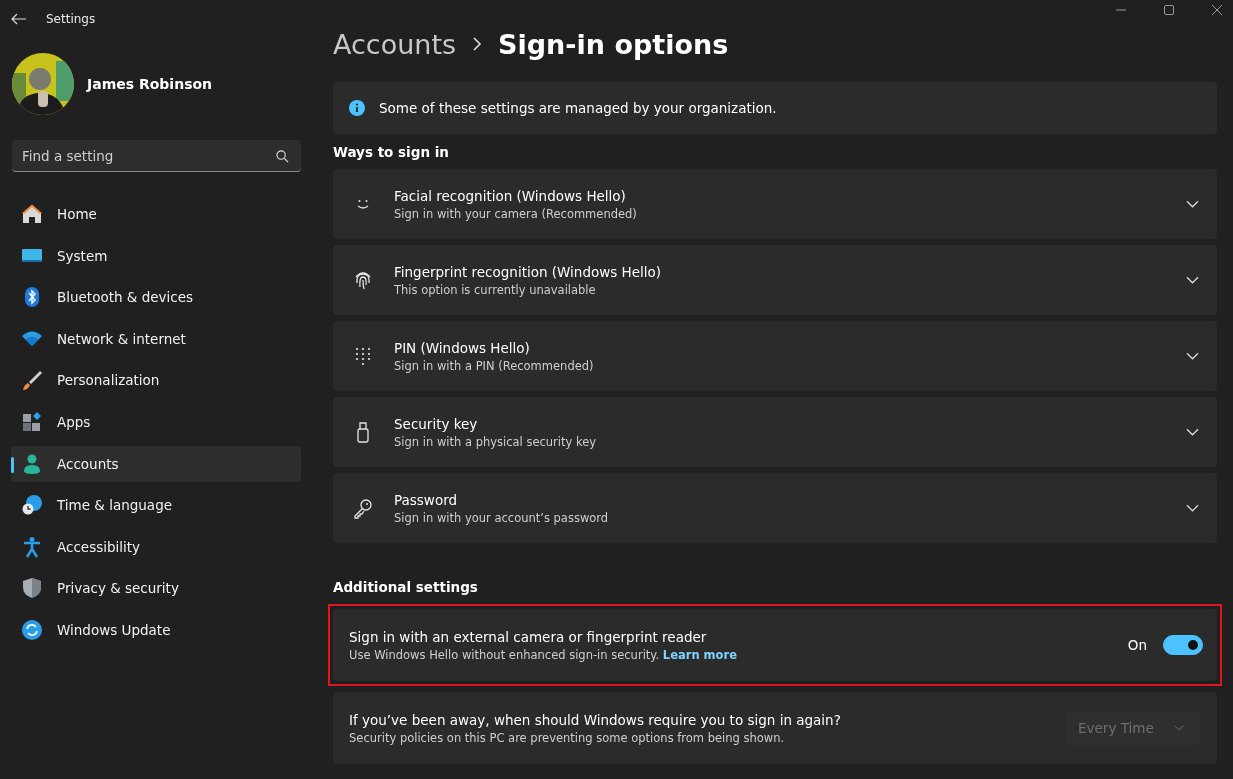  I want to click on banner-text: Some of these settings are managed by your organization., so click(578, 108).